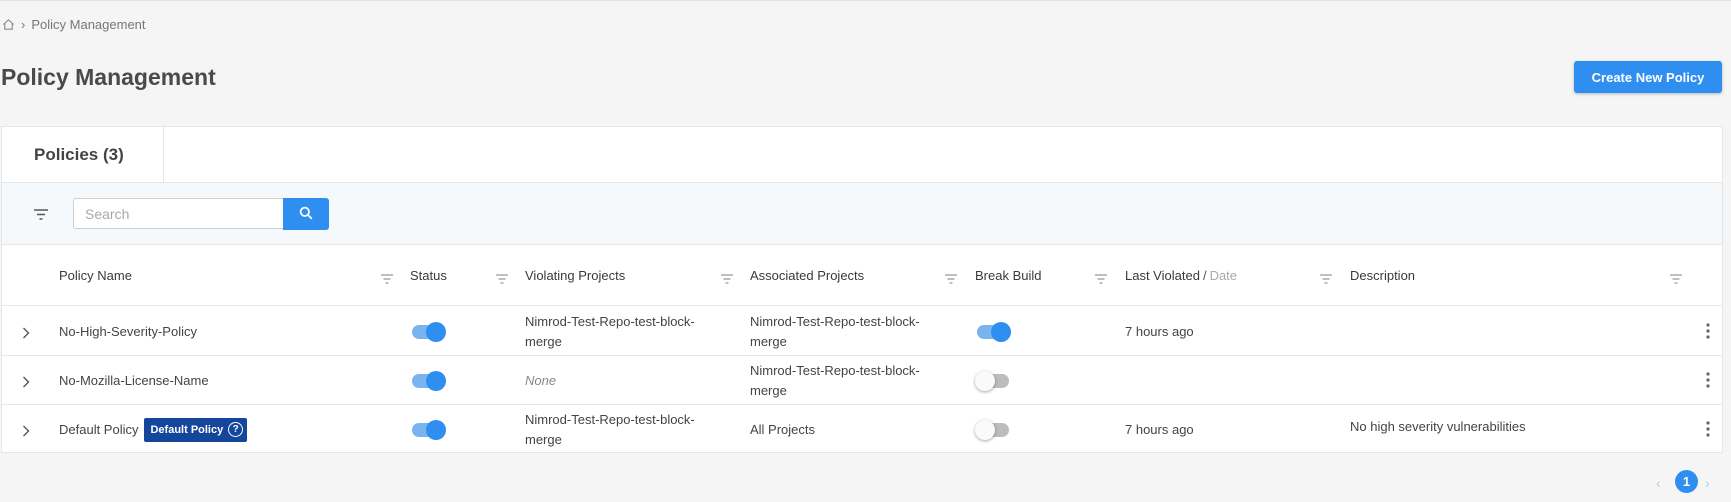 This screenshot has height=502, width=1731. Describe the element at coordinates (88, 24) in the screenshot. I see `breadcrumb-current: Policy Management` at that location.